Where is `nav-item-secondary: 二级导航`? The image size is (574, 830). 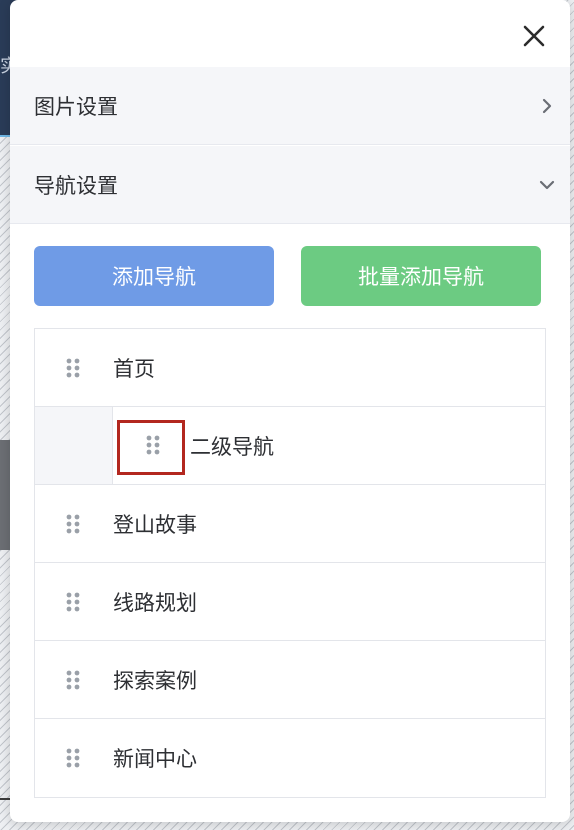
nav-item-secondary: 二级导航 is located at coordinates (290, 446).